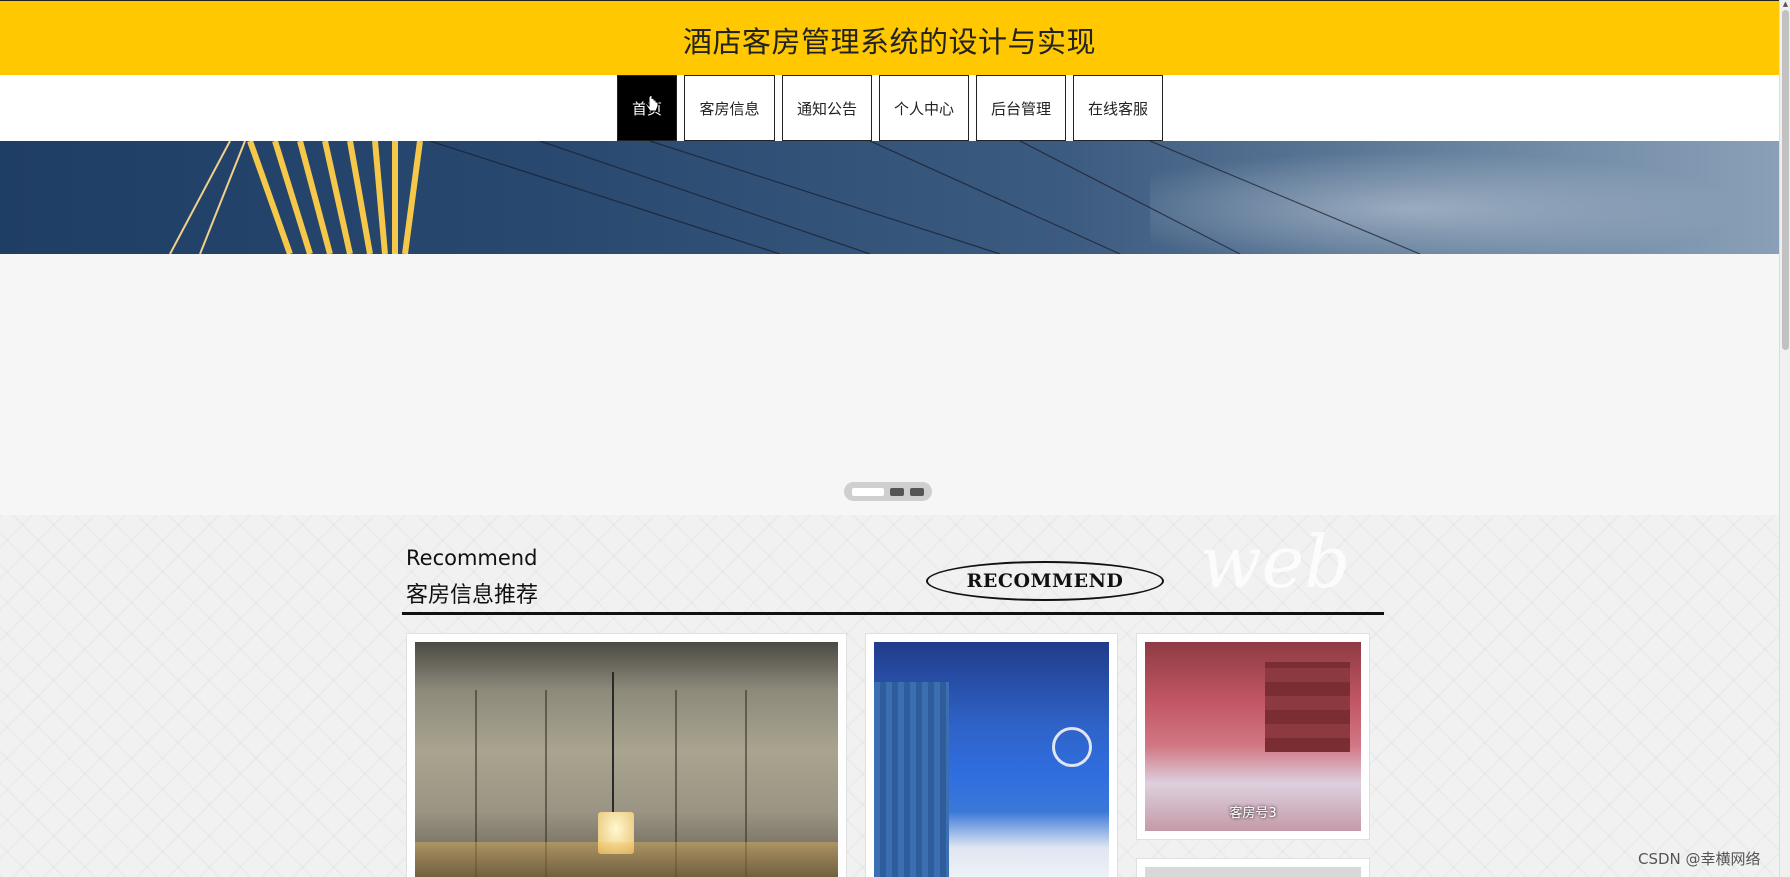 This screenshot has height=877, width=1790. I want to click on site-header: 酒店客房管理系统的设计与实现, so click(889, 37).